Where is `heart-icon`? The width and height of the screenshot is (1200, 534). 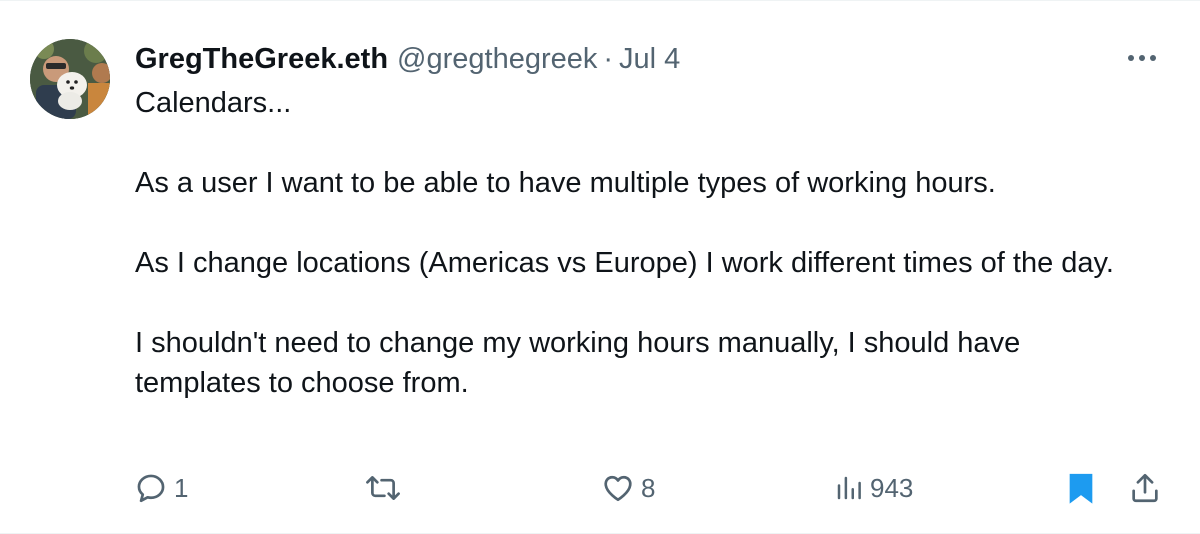 heart-icon is located at coordinates (618, 488).